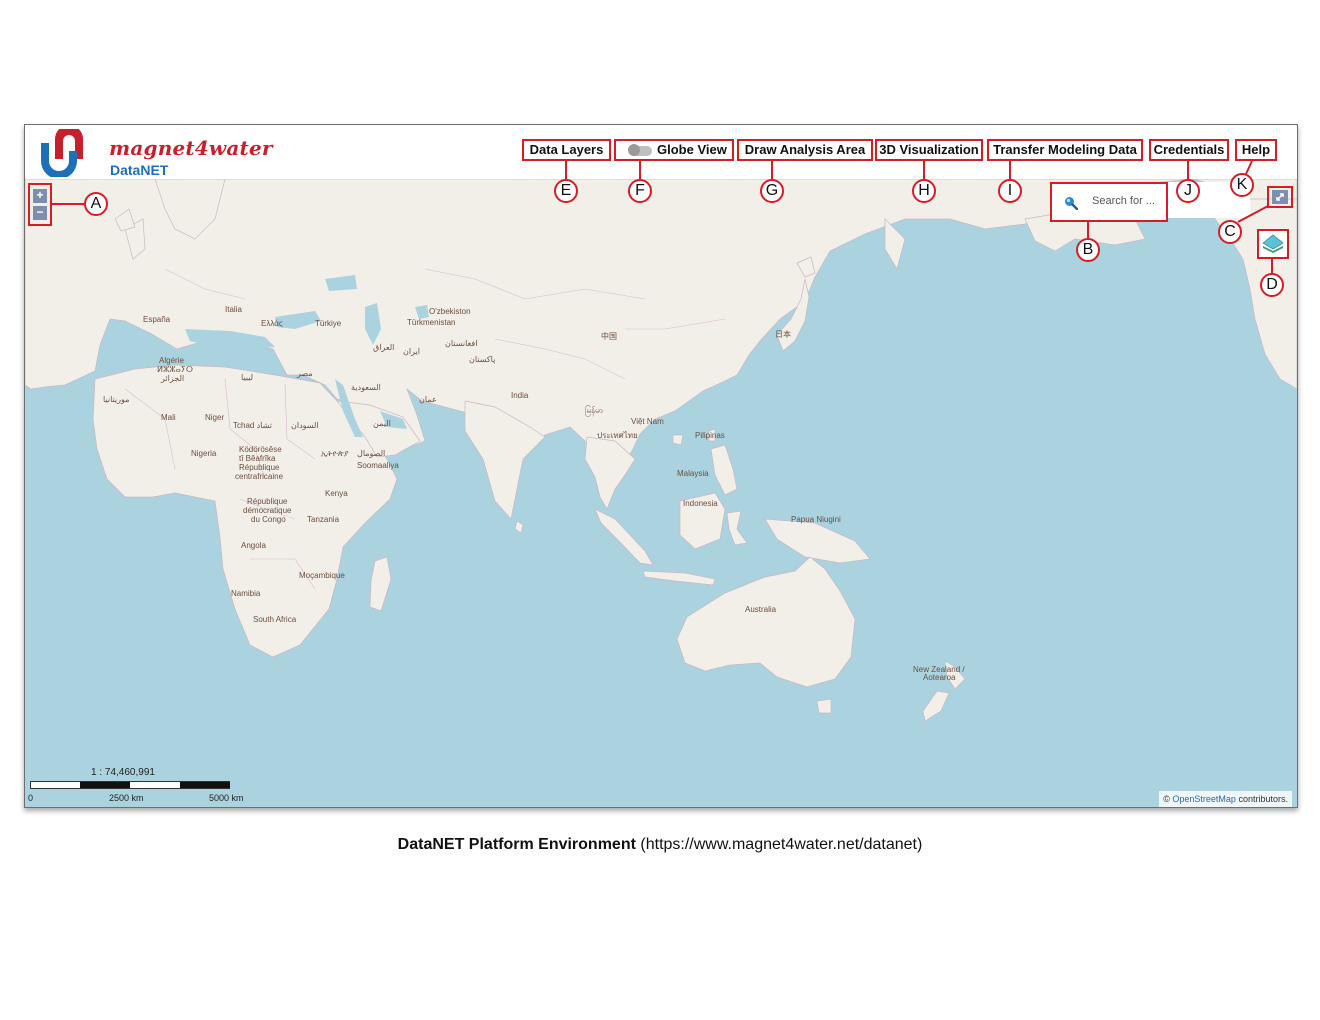 This screenshot has height=1020, width=1320. Describe the element at coordinates (328, 323) in the screenshot. I see `map-label: Türkiye` at that location.